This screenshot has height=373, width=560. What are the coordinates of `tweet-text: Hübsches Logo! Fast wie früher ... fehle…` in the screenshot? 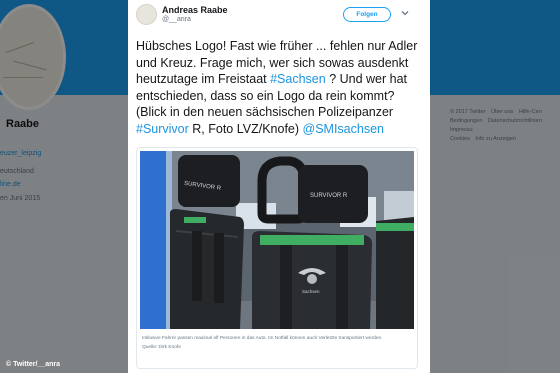 It's located at (280, 87).